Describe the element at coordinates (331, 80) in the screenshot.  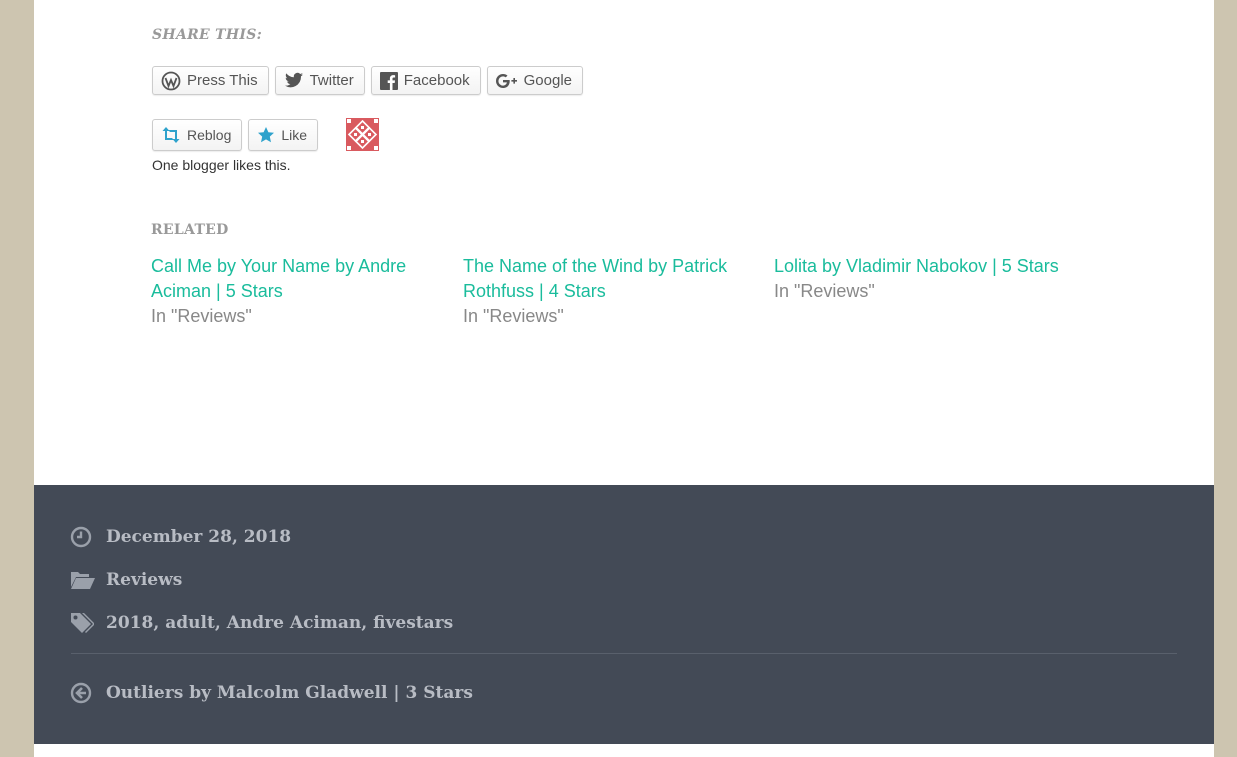
I see `share-twitter-label: Twitter` at that location.